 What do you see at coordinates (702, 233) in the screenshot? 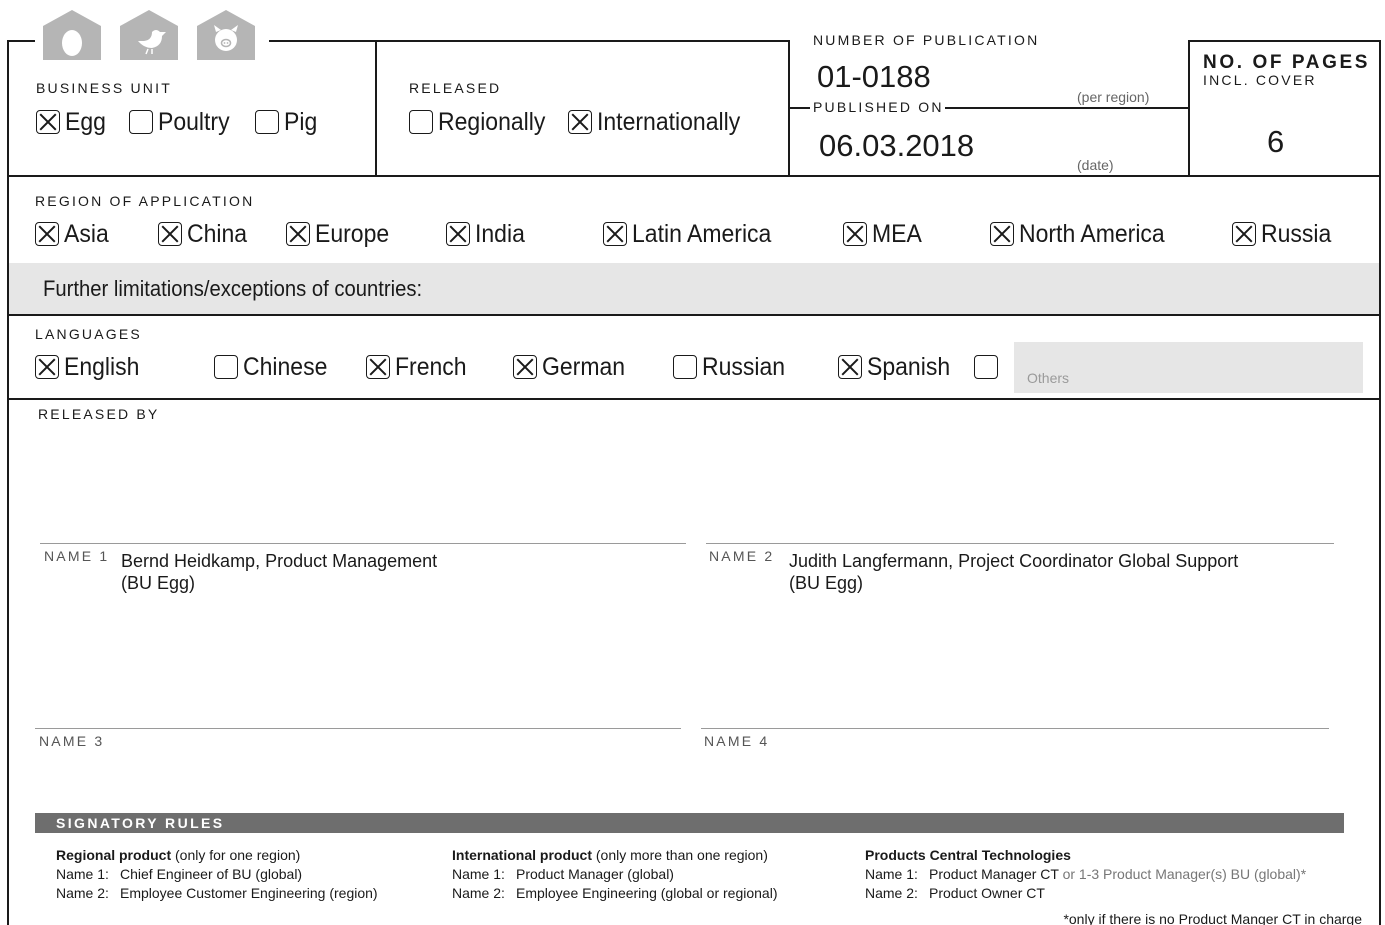
I see `region-latin-america-label: Latin America` at bounding box center [702, 233].